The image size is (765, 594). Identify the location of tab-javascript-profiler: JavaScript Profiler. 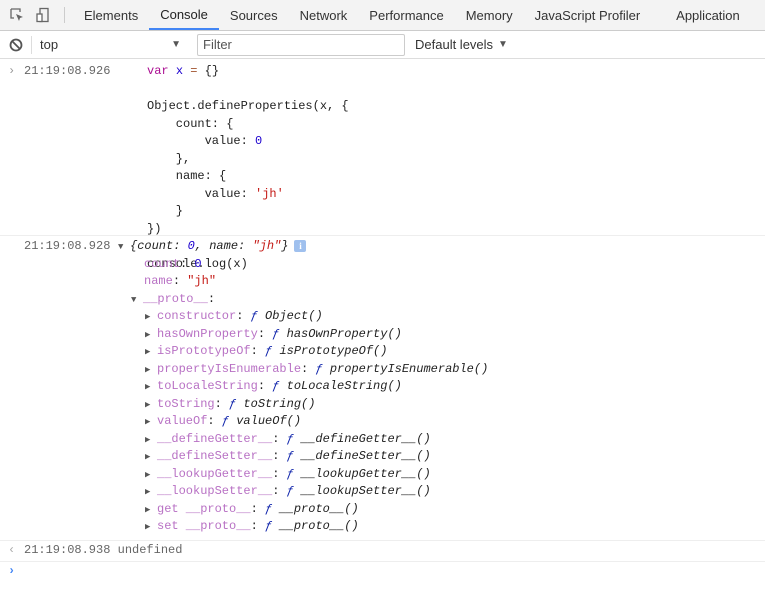
(587, 15).